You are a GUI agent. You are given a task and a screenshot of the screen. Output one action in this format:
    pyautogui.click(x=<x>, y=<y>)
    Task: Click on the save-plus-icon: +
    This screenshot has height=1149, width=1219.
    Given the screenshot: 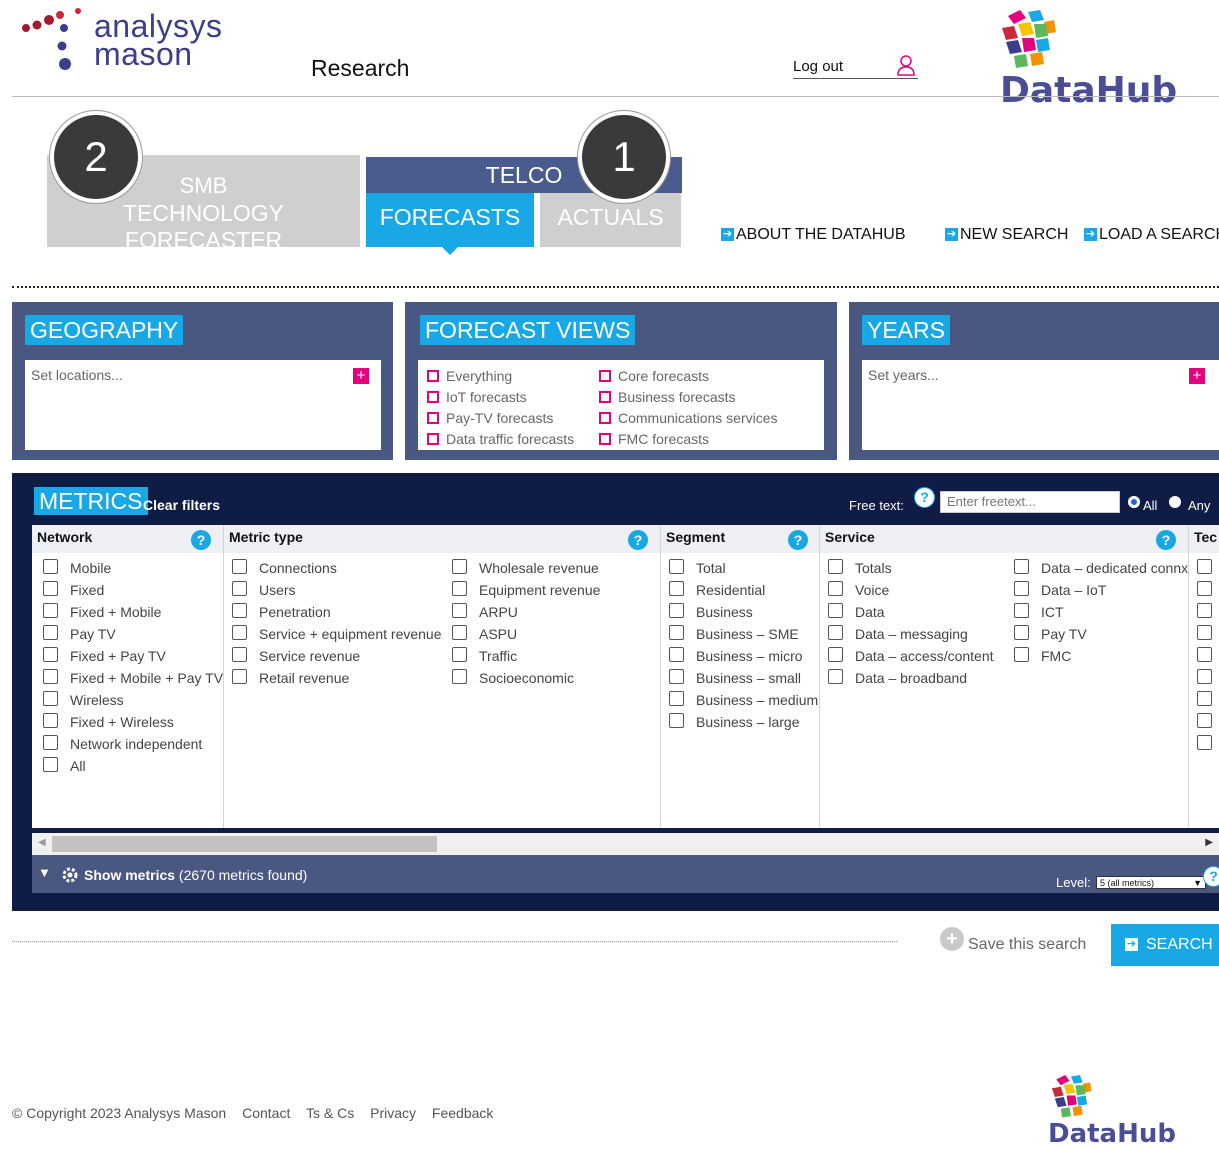 What is the action you would take?
    pyautogui.click(x=952, y=939)
    